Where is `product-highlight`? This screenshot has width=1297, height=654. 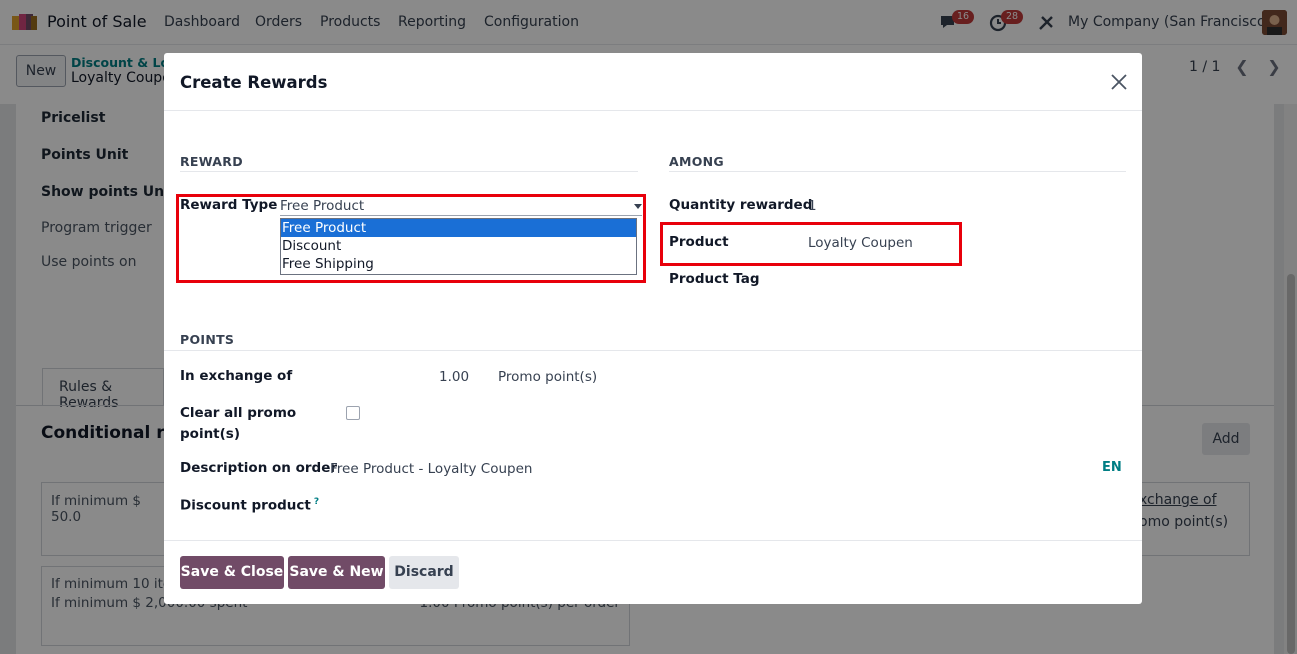
product-highlight is located at coordinates (811, 244).